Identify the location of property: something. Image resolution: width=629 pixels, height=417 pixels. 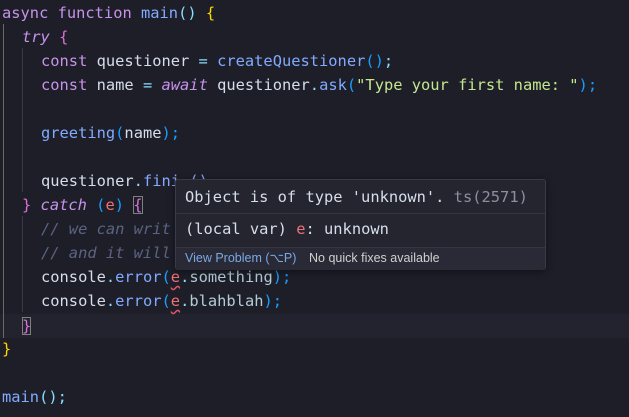
(231, 277).